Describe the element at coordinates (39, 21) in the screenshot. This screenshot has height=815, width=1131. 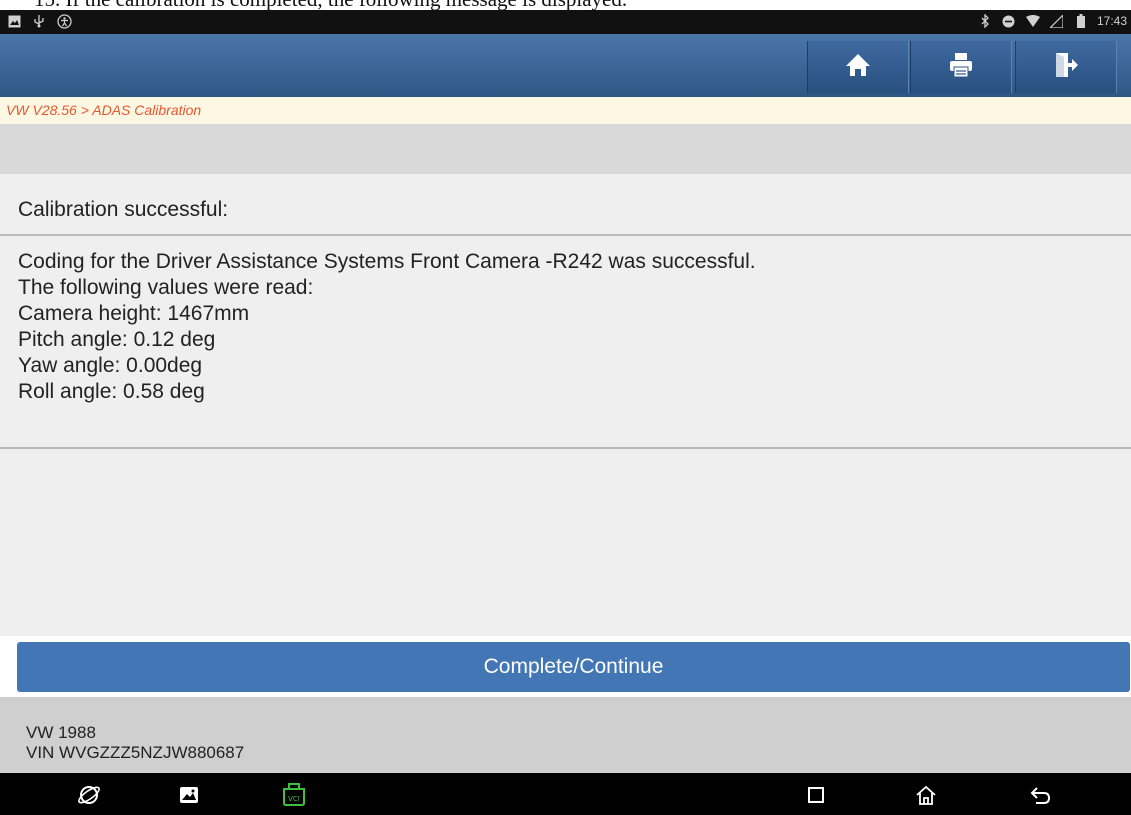
I see `usb-icon` at that location.